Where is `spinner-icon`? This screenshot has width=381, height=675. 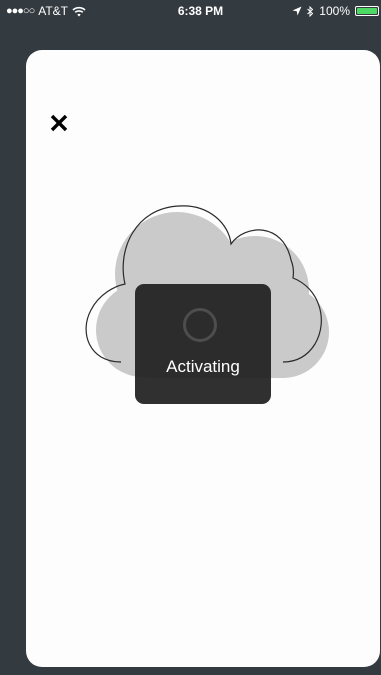
spinner-icon is located at coordinates (200, 325).